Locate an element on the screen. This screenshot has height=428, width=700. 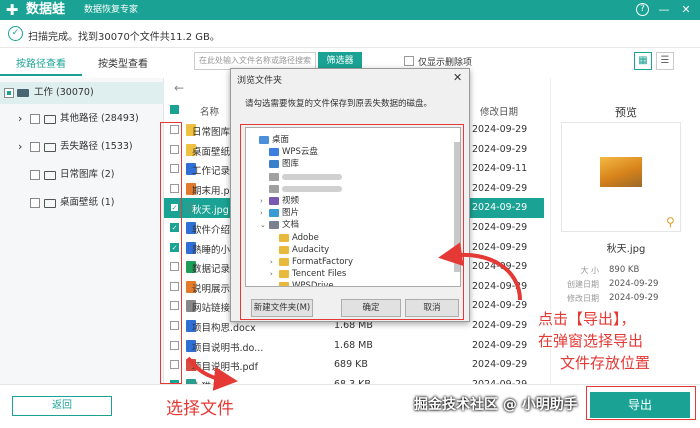
meta-size-label: 大 小 is located at coordinates (589, 270).